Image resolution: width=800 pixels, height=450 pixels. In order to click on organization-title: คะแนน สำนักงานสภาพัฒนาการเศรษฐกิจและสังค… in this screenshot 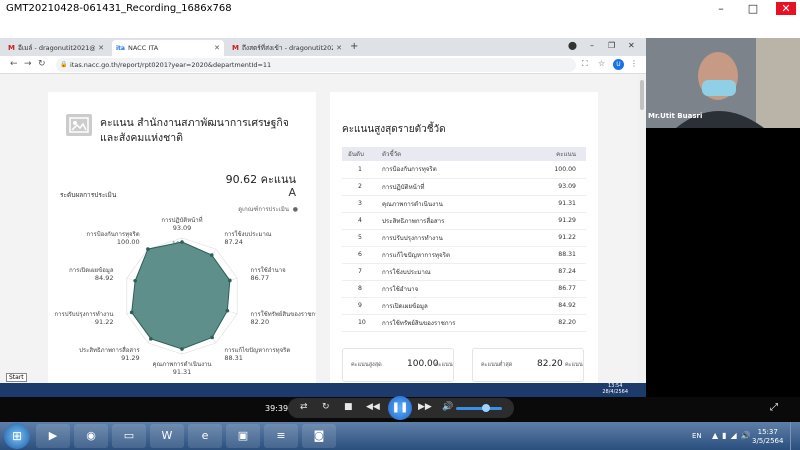, I will do `click(194, 130)`.